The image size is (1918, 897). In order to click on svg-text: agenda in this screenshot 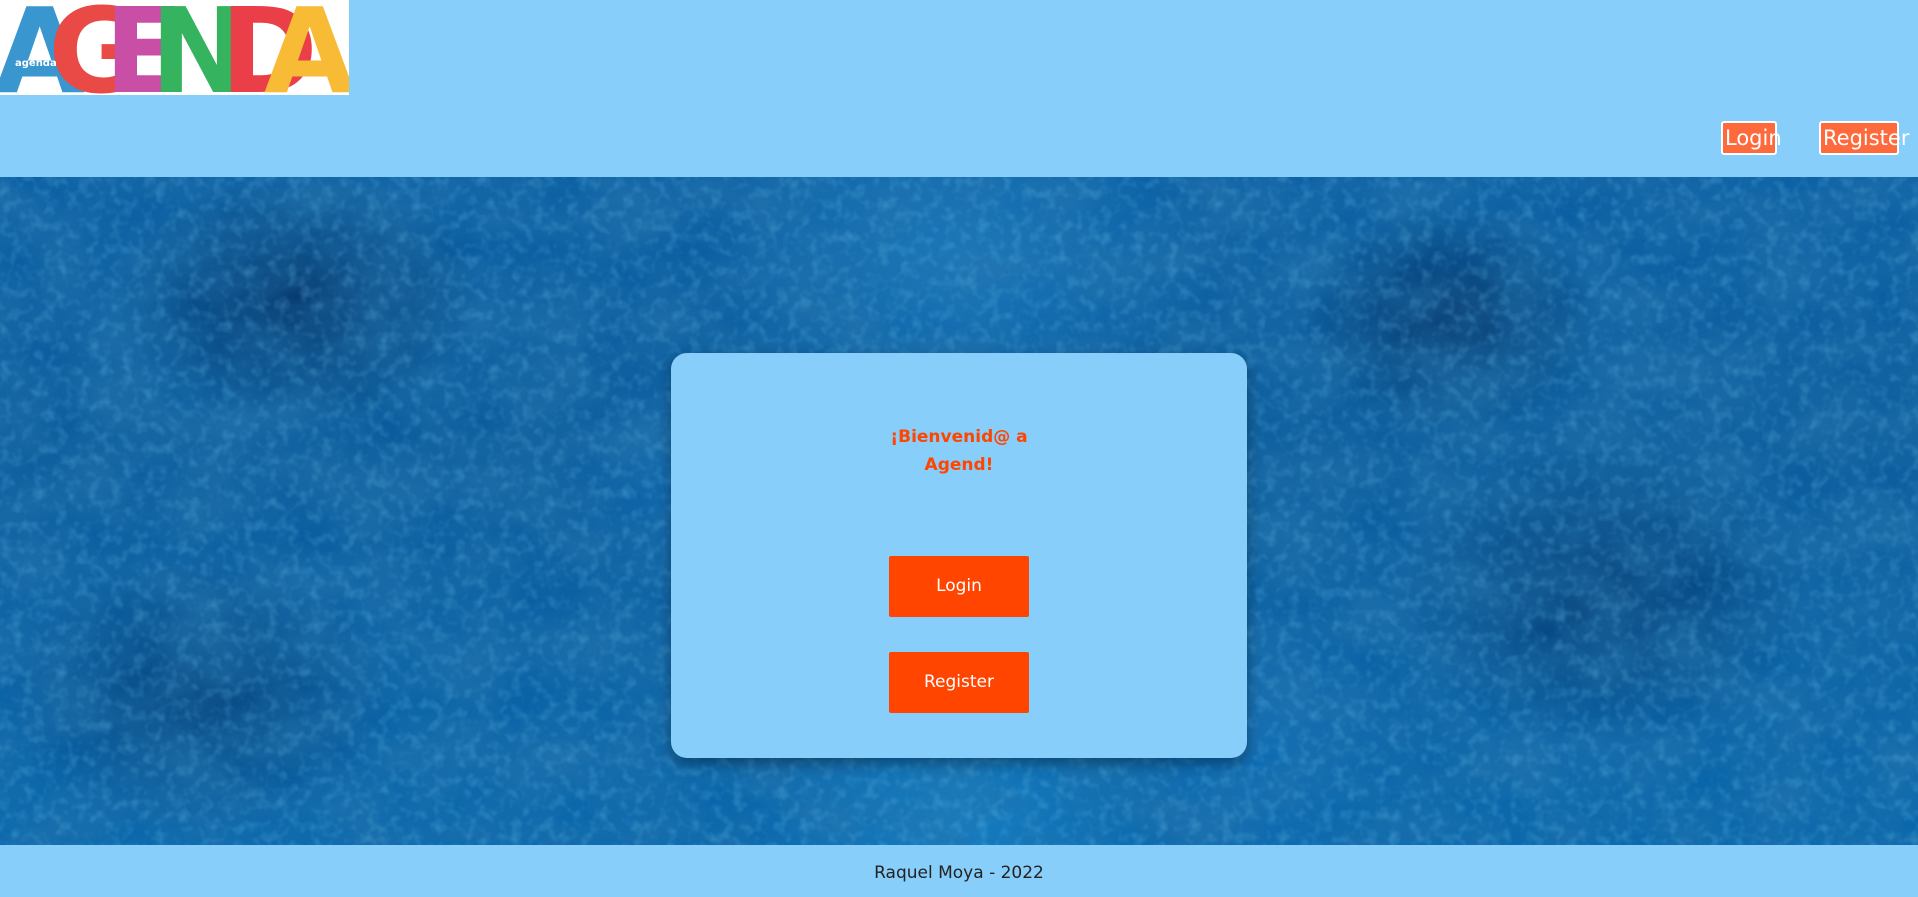, I will do `click(36, 63)`.